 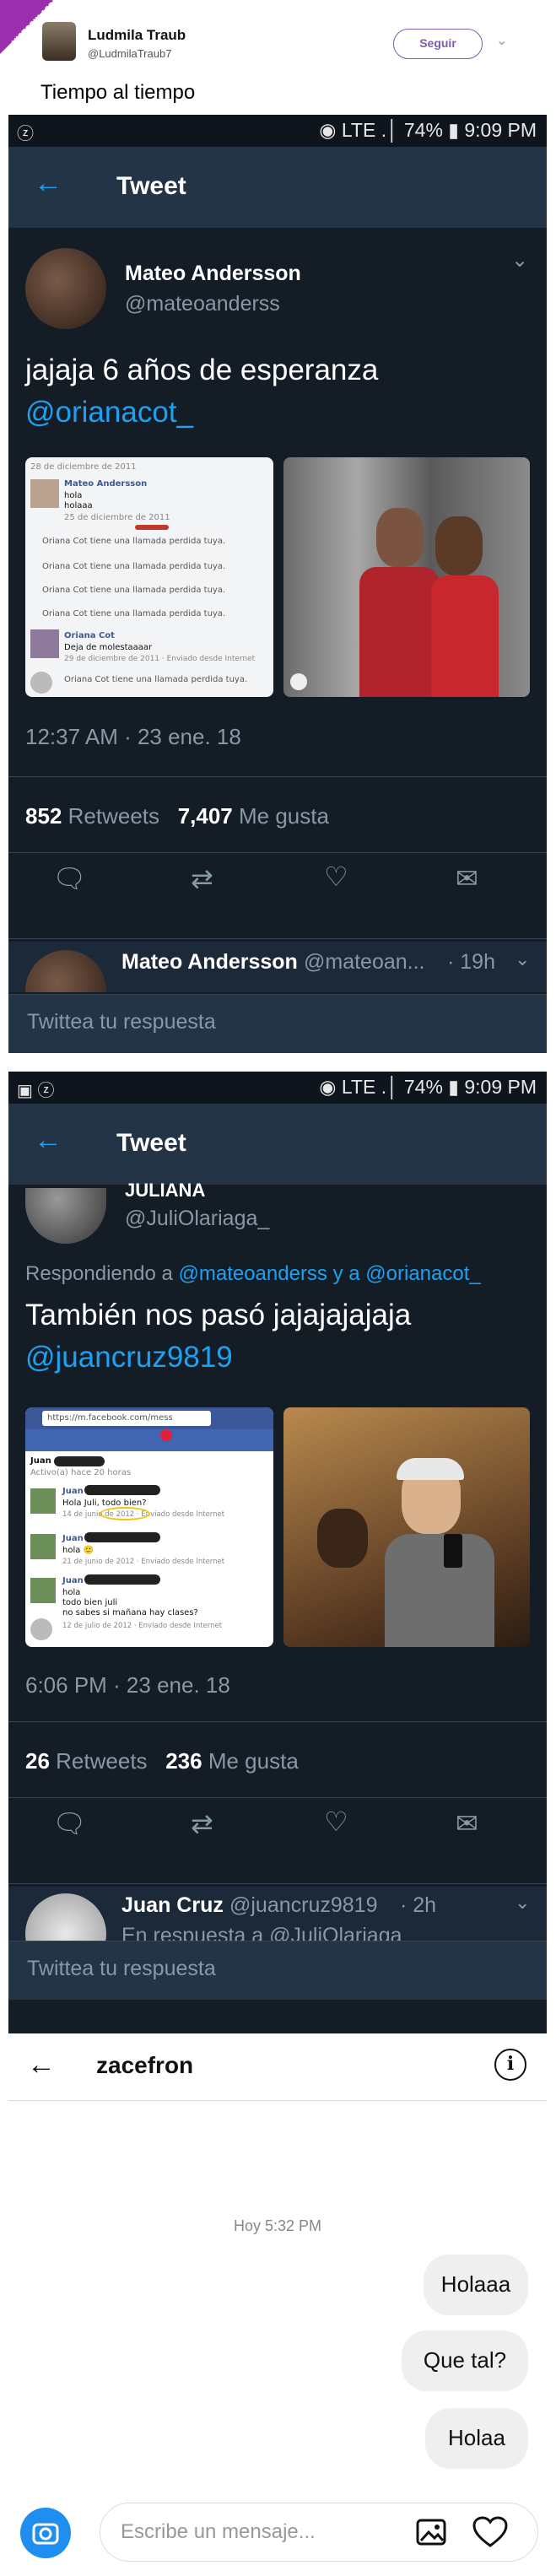 What do you see at coordinates (346, 1273) in the screenshot?
I see `replying-and: y a` at bounding box center [346, 1273].